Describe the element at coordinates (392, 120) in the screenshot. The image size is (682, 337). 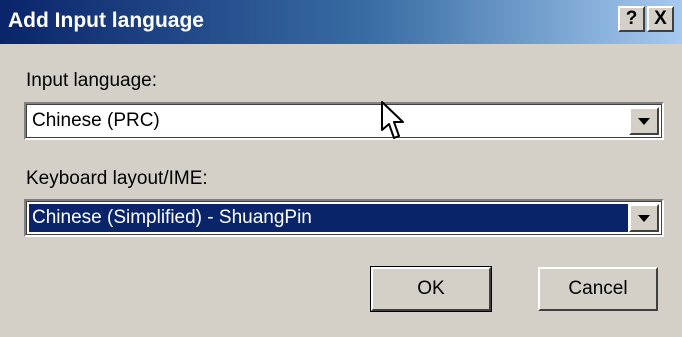
I see `mouse-pointer-icon` at that location.